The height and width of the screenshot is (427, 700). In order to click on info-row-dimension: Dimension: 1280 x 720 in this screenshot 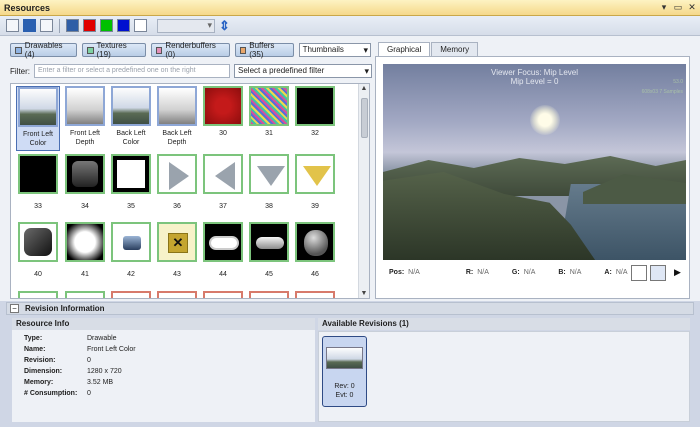, I will do `click(163, 371)`.